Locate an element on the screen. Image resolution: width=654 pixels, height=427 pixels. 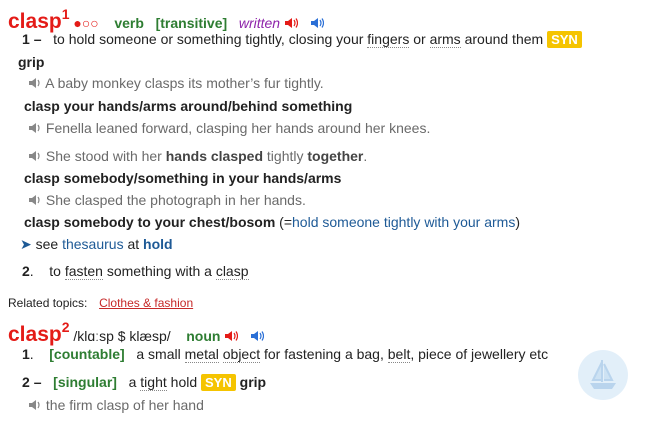
word-link-belt: belt is located at coordinates (399, 354).